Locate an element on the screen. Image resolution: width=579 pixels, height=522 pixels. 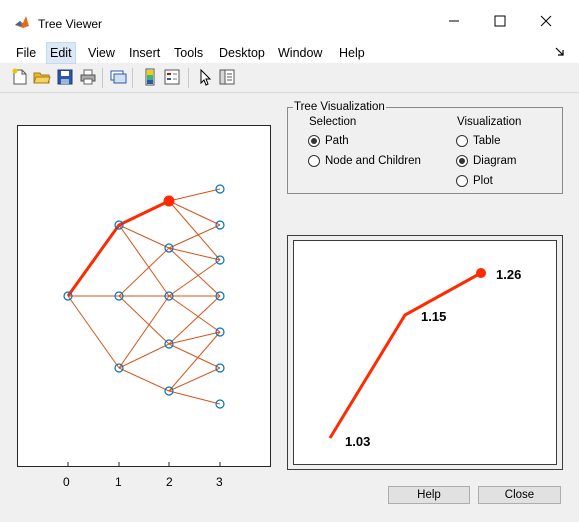
help-button: Help is located at coordinates (429, 495).